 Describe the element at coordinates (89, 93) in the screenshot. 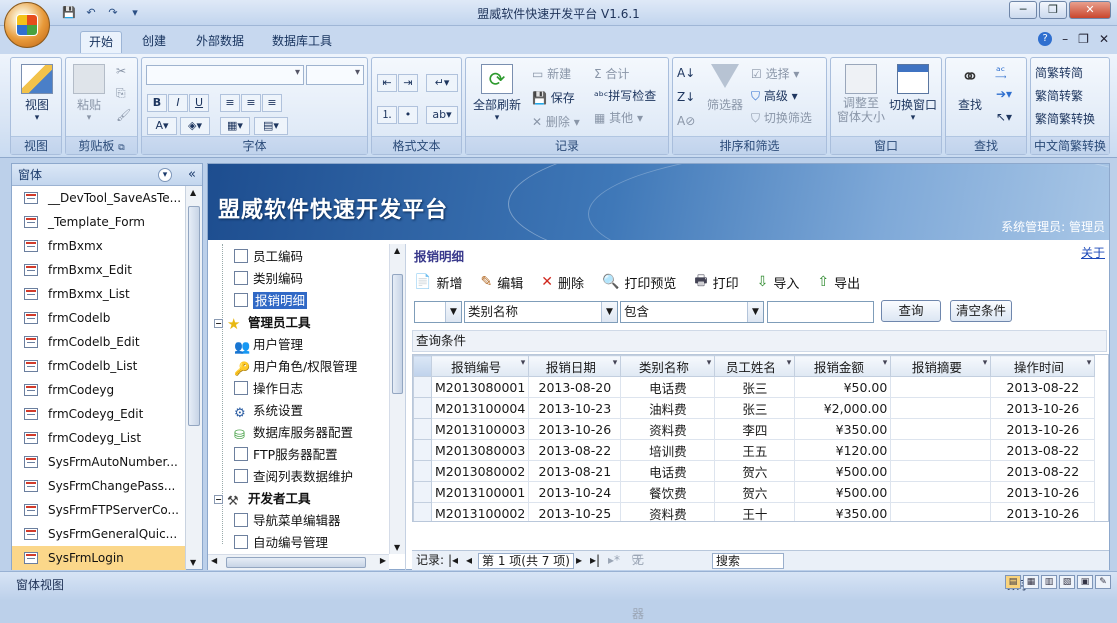

I see `paste-button: 粘贴 ▾` at that location.